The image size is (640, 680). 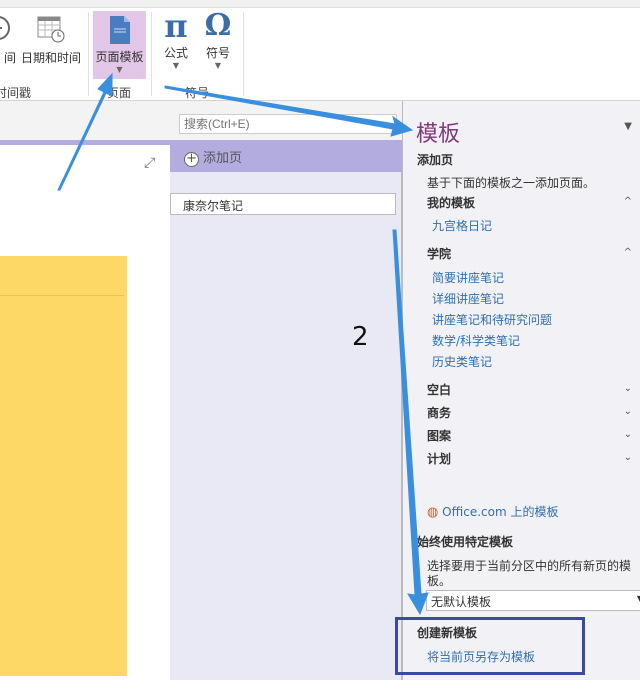 What do you see at coordinates (85, 131) in the screenshot?
I see `arrow-to-template-button` at bounding box center [85, 131].